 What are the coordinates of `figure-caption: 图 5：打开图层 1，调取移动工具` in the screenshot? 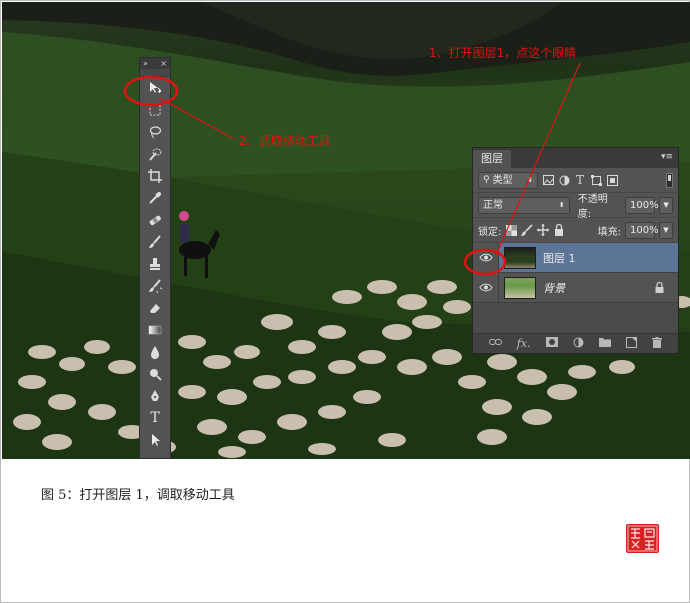 It's located at (138, 495).